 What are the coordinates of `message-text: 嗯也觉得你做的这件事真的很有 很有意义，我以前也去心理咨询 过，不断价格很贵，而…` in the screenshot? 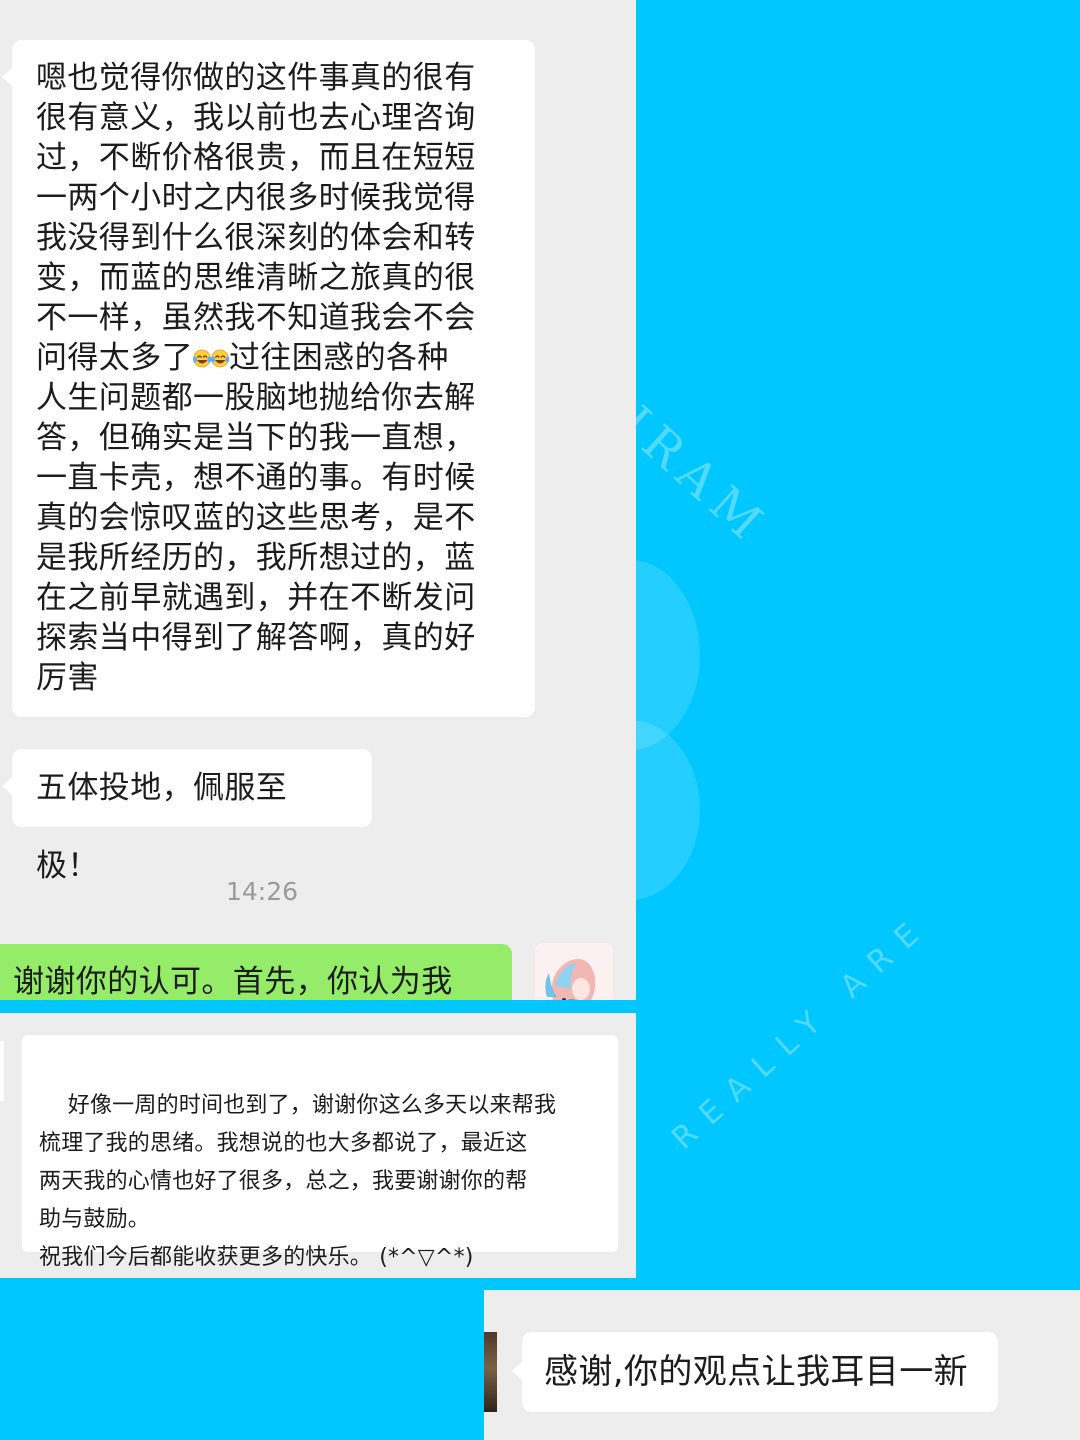 It's located at (256, 218).